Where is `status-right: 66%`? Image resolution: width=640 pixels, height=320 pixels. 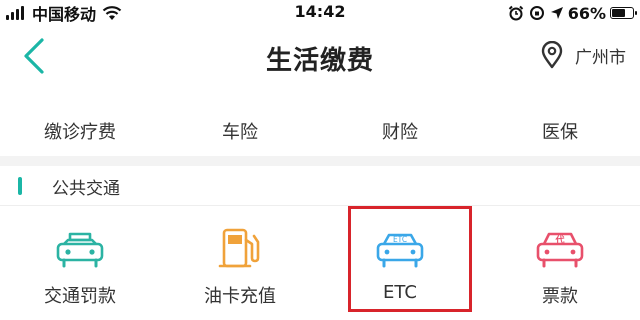 status-right: 66% is located at coordinates (572, 13).